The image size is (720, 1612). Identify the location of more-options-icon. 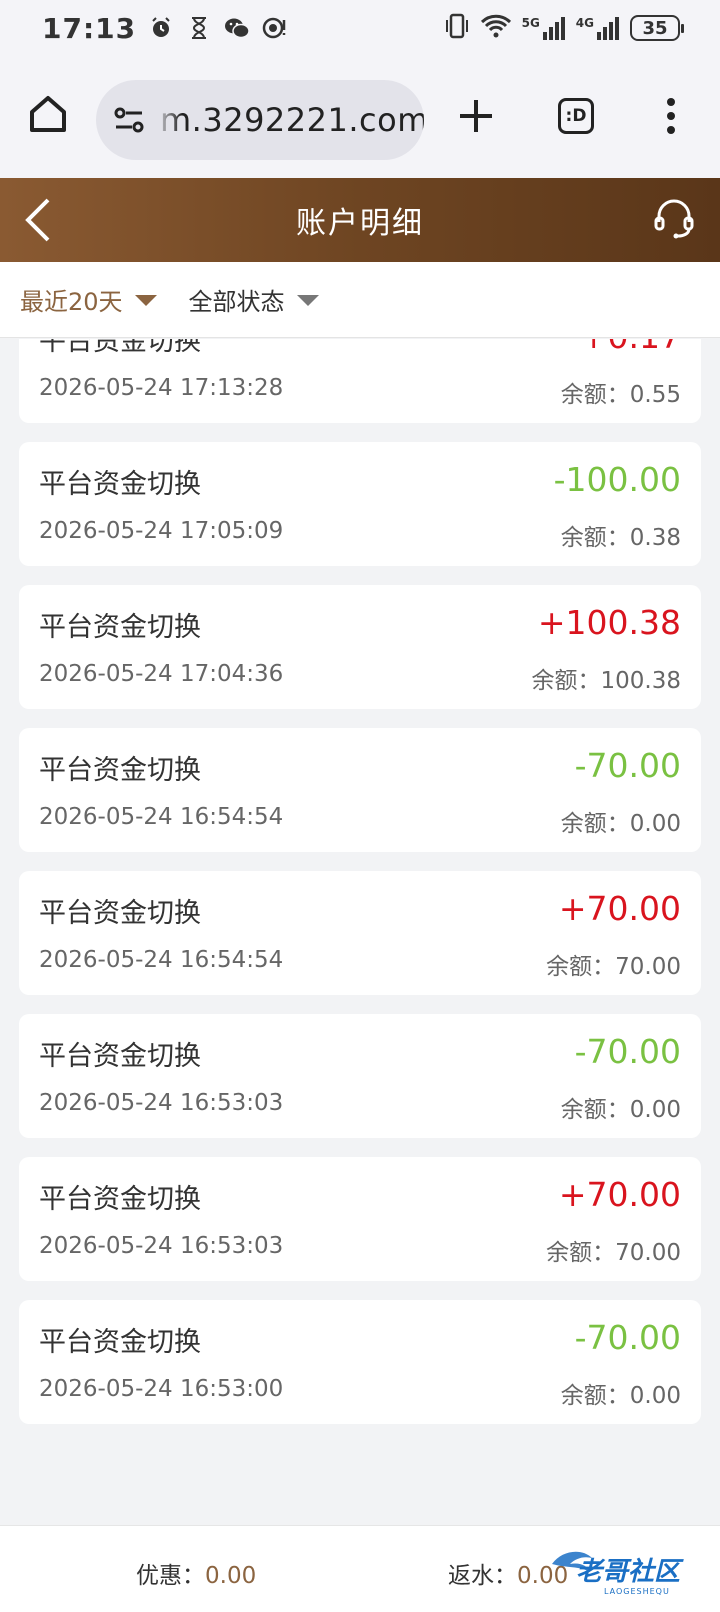
(671, 116).